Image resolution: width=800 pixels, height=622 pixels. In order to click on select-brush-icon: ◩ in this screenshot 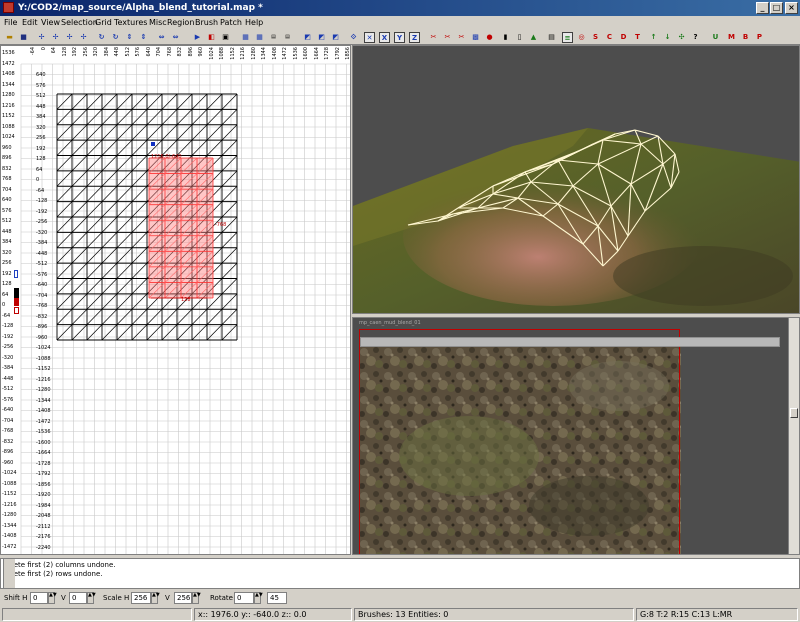, I will do `click(307, 37)`.